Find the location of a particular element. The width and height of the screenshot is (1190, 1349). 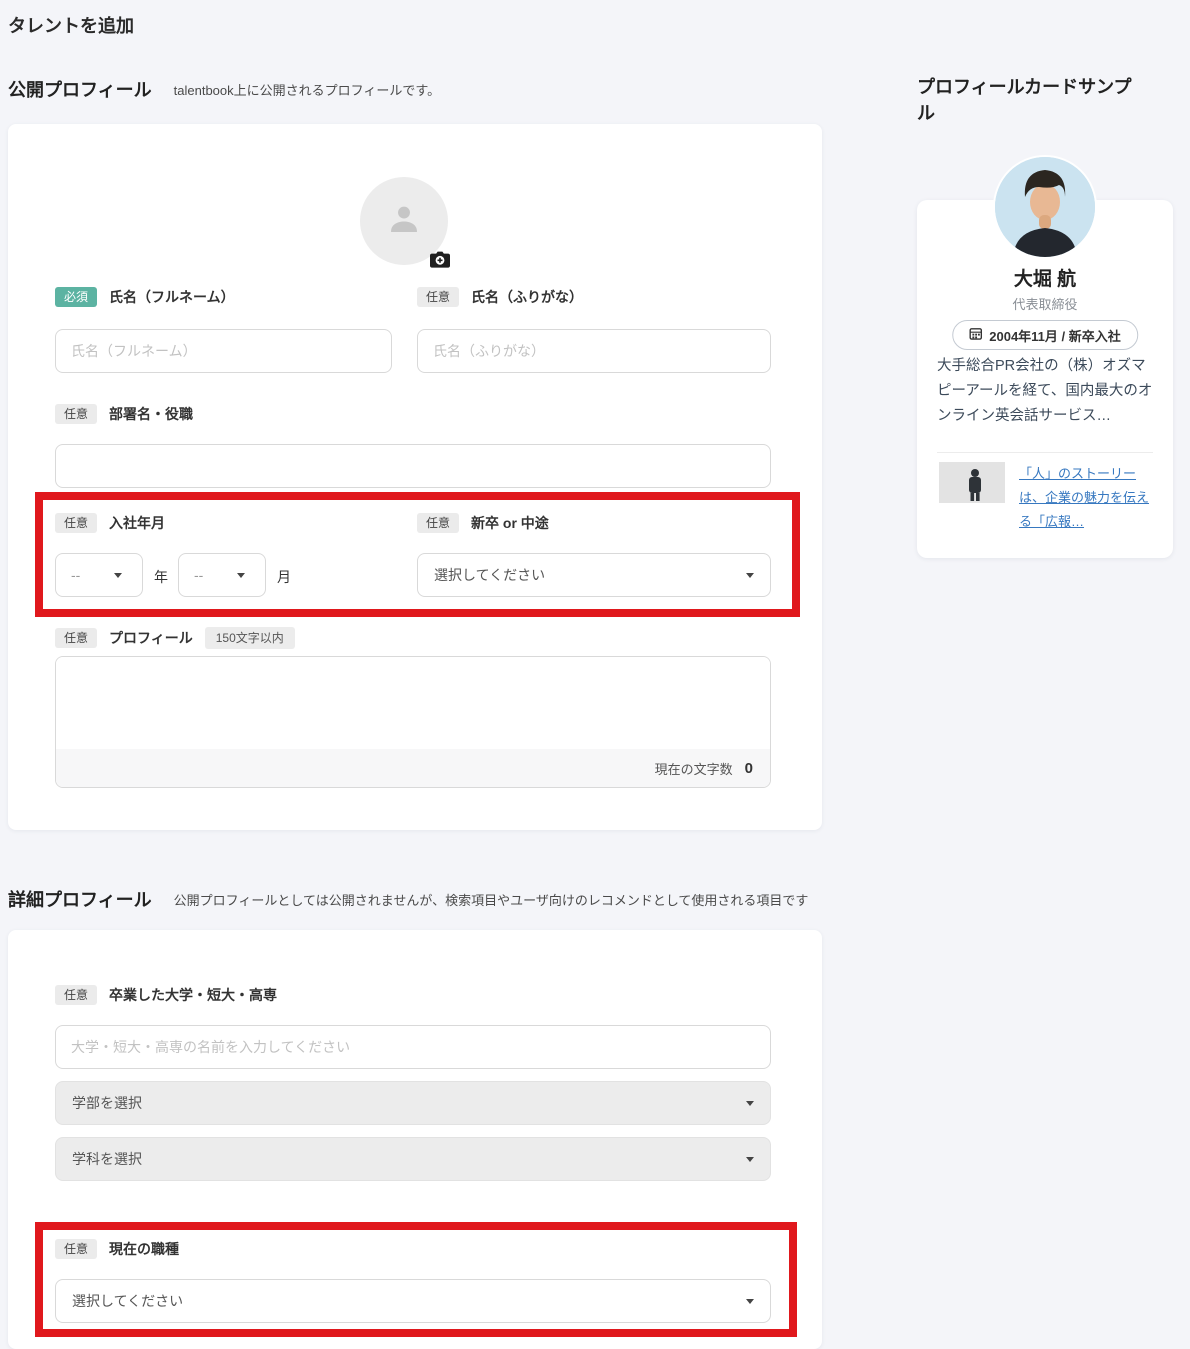

department-title-label-row: 任意 部署名・役職 is located at coordinates (124, 414).